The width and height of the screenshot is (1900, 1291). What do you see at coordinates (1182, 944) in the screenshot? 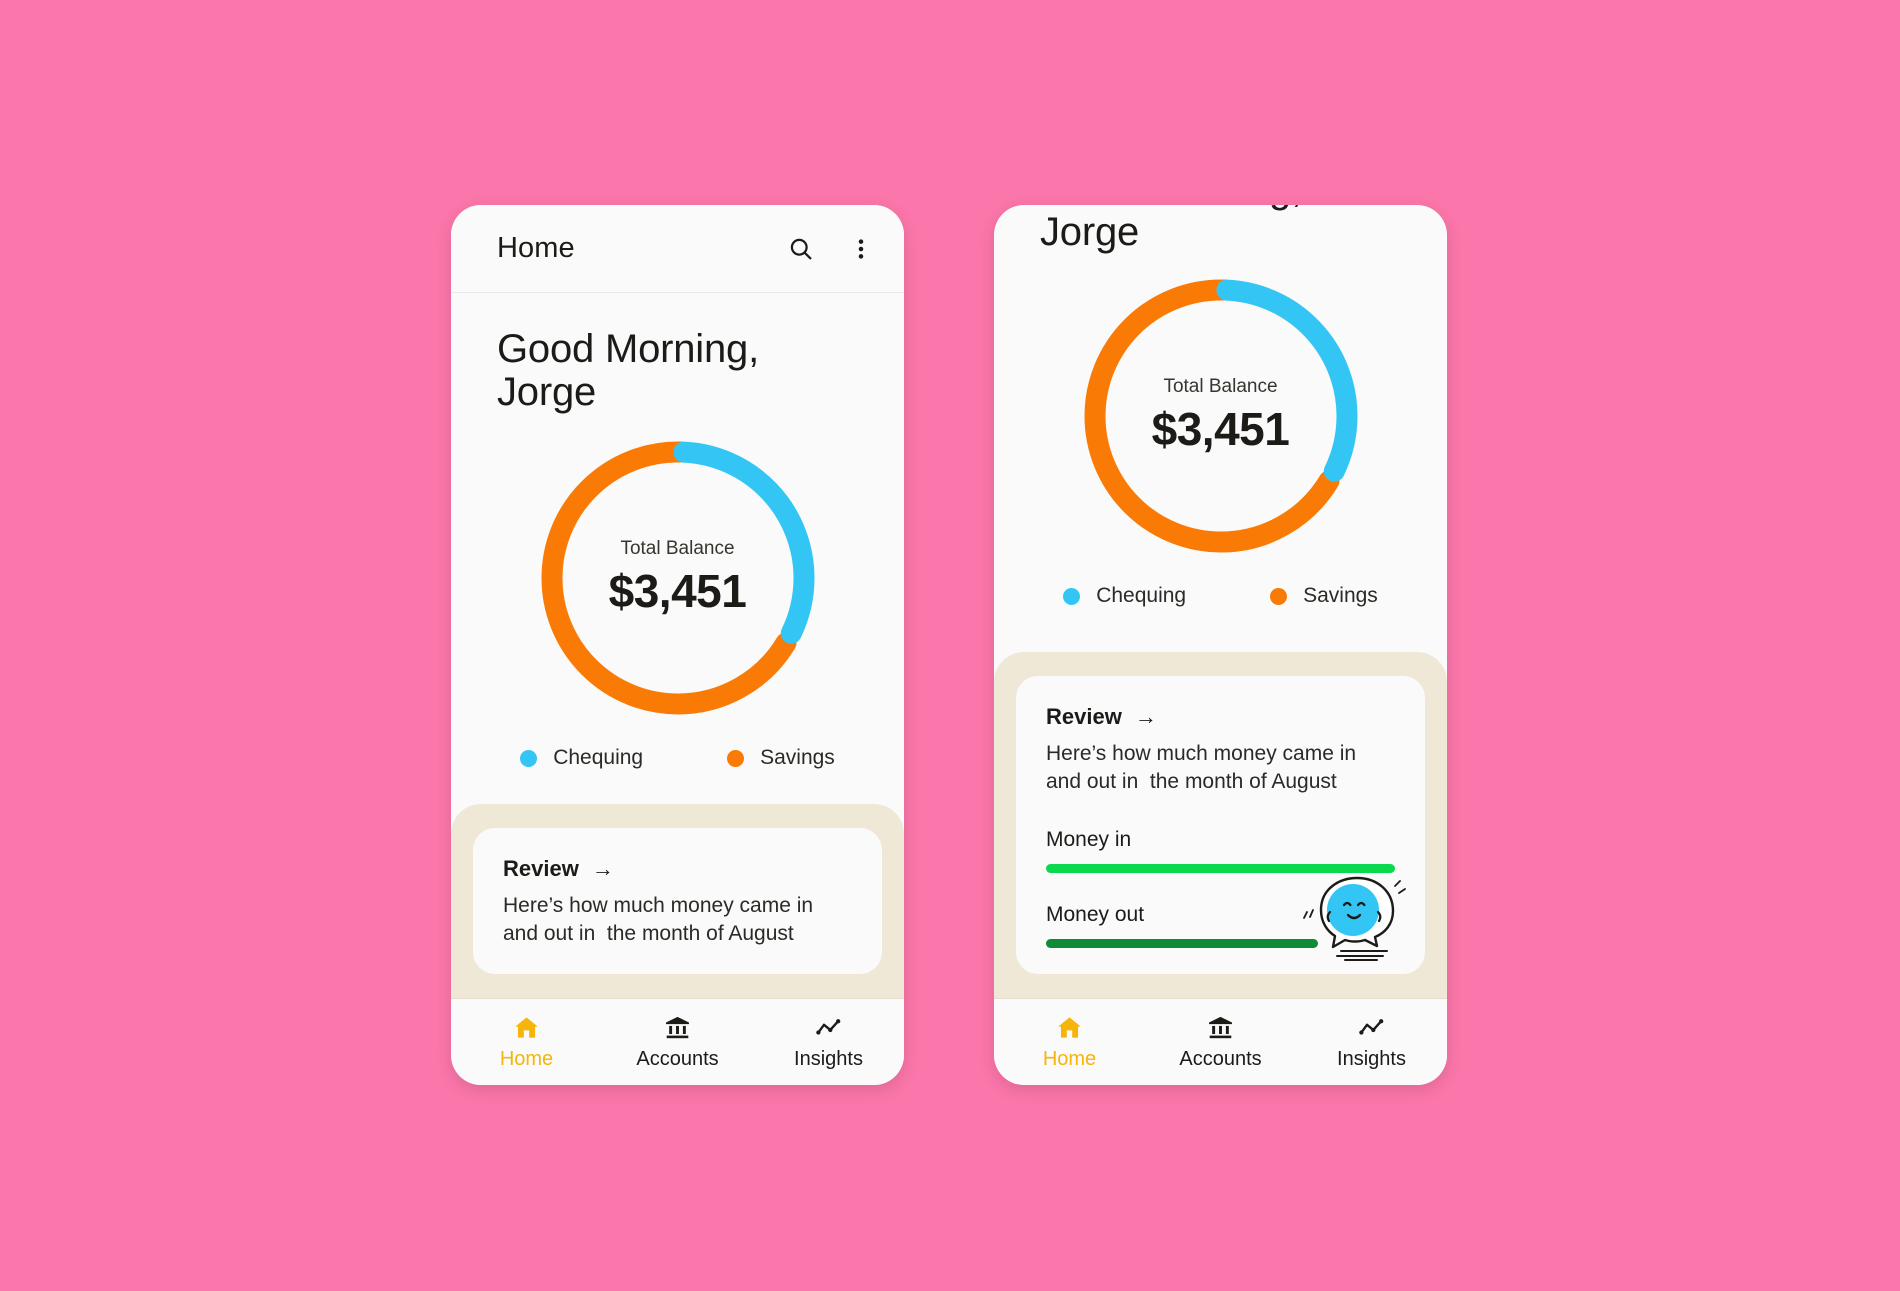
I see `money-out-bar-fill` at bounding box center [1182, 944].